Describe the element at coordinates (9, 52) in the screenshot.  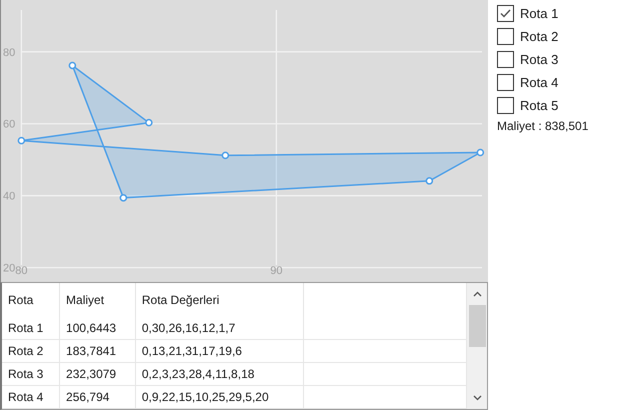
I see `y-tick-label: 80` at that location.